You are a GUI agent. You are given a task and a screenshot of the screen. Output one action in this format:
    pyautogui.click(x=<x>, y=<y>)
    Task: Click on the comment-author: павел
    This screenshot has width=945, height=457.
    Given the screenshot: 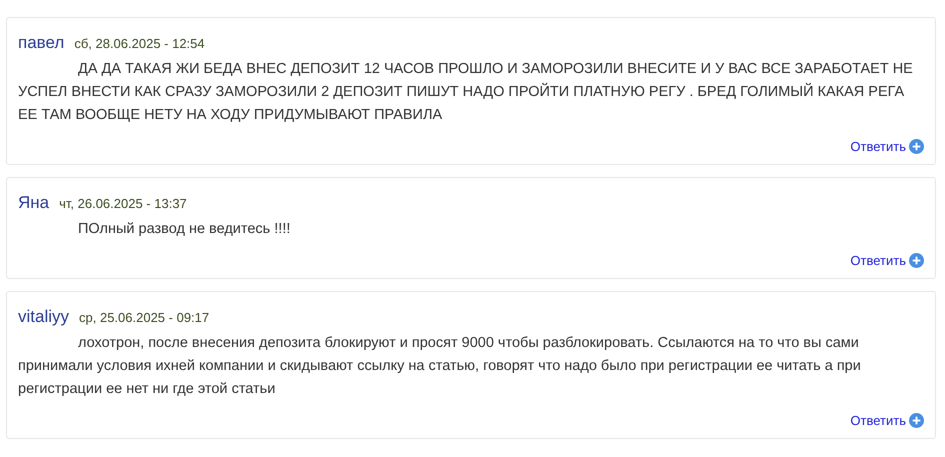 What is the action you would take?
    pyautogui.click(x=41, y=43)
    